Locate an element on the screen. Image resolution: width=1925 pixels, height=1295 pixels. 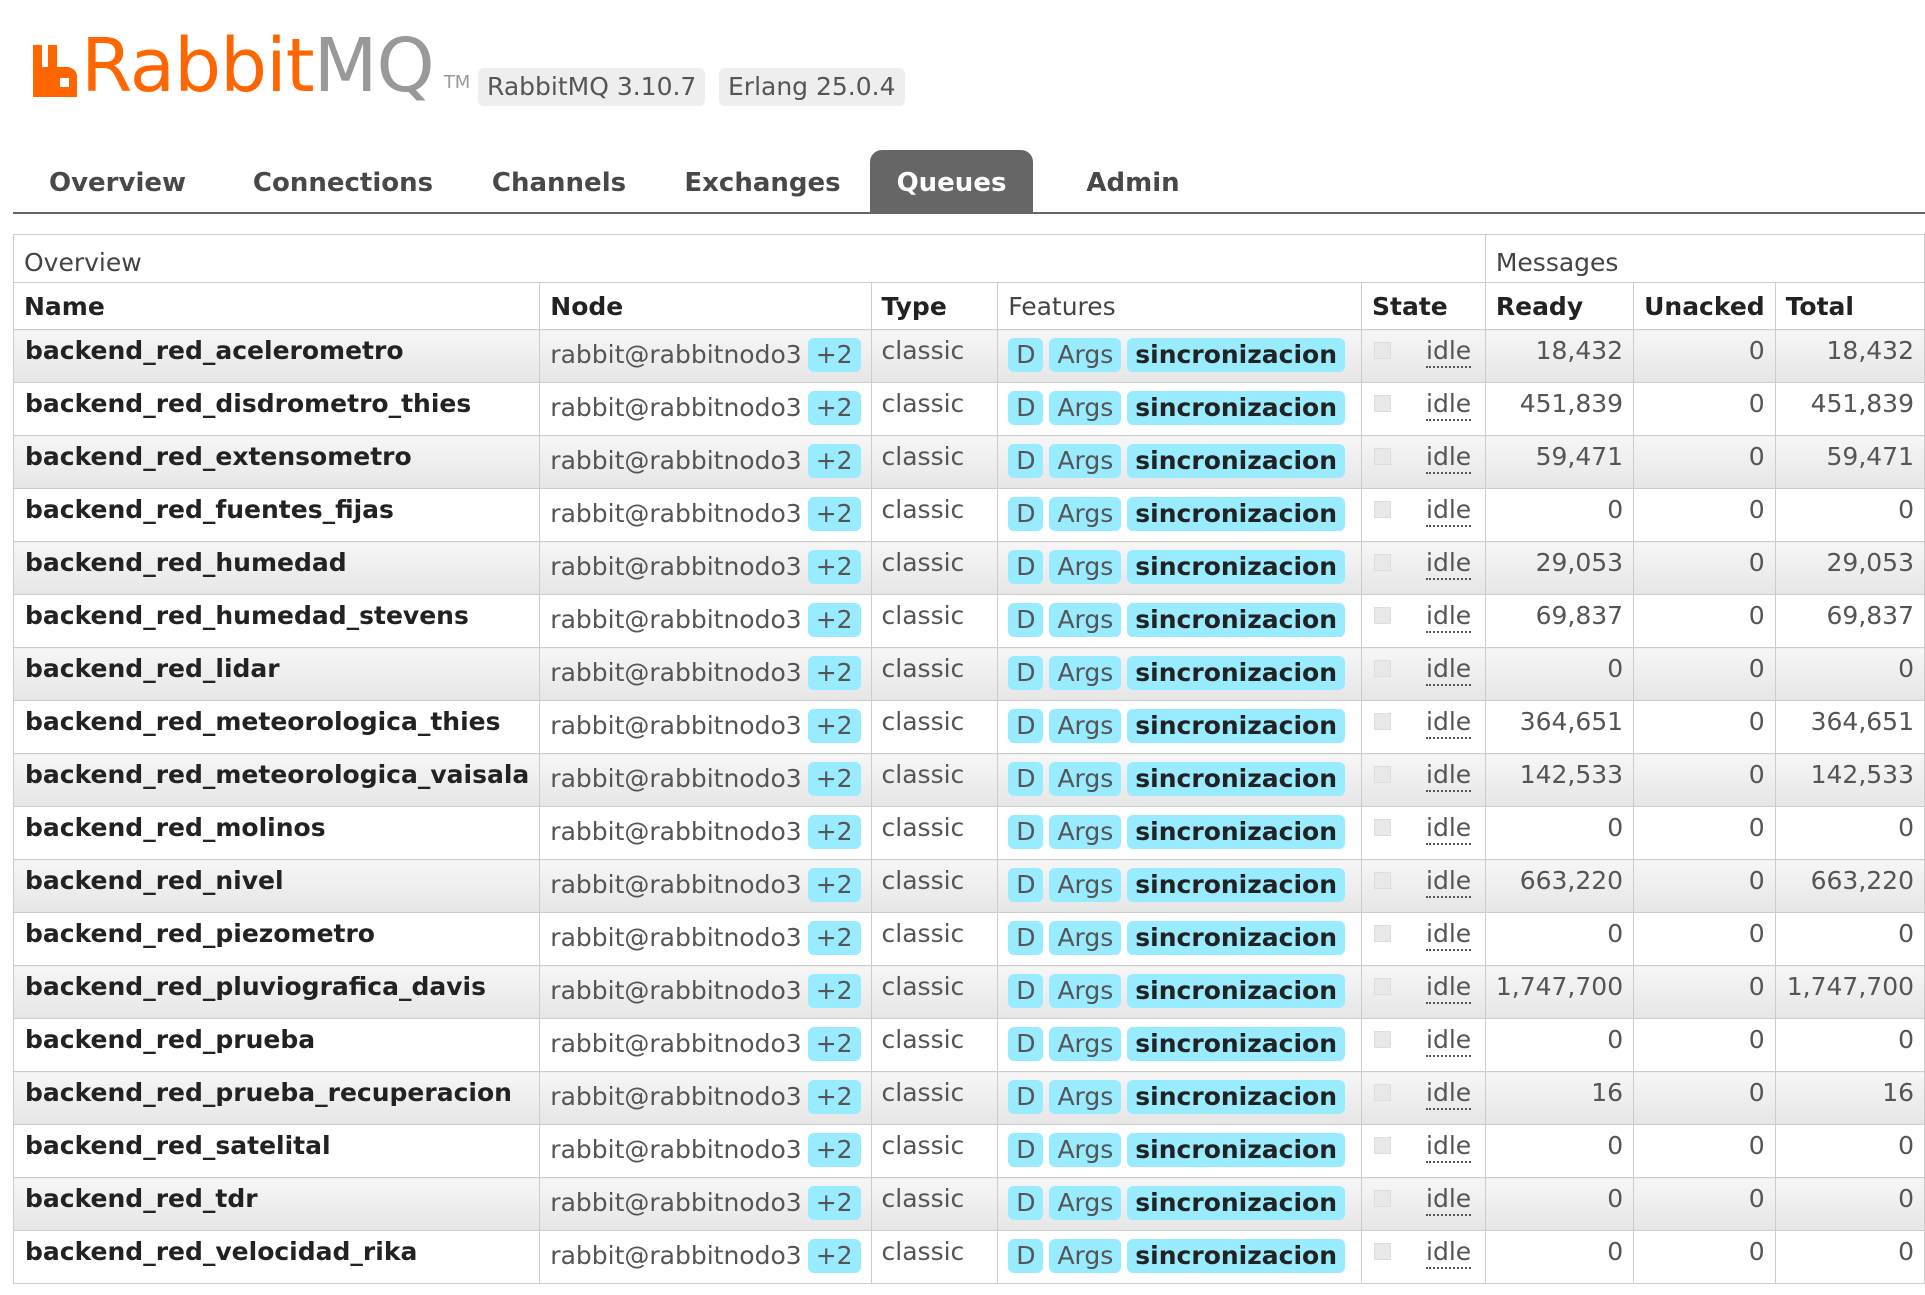
queue-name-link: backend_red_tdr is located at coordinates (141, 1198).